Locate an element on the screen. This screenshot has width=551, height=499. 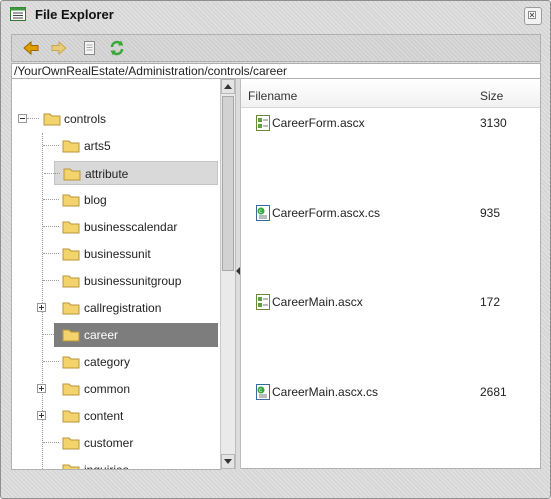
title-bar: File Explorer is located at coordinates (275, 15).